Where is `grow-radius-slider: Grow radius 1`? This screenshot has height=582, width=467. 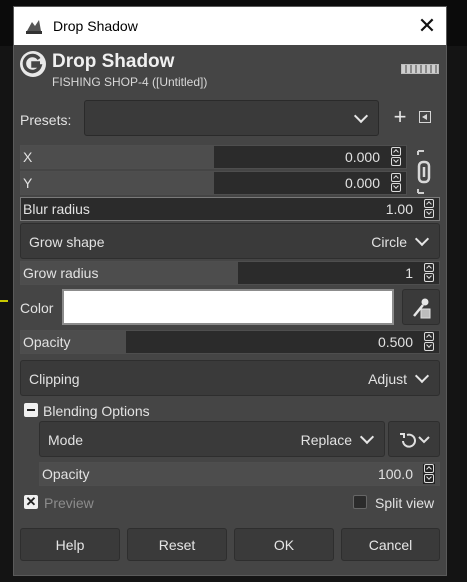 grow-radius-slider: Grow radius 1 is located at coordinates (230, 273).